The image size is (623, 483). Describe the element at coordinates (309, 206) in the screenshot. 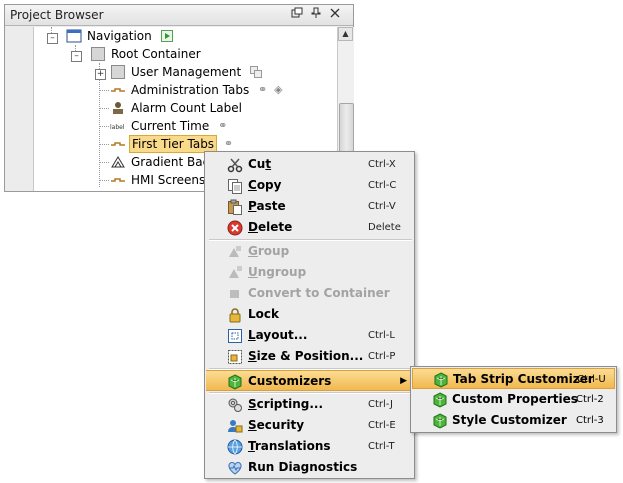

I see `menu-item-paste: Paste Ctrl-V` at that location.